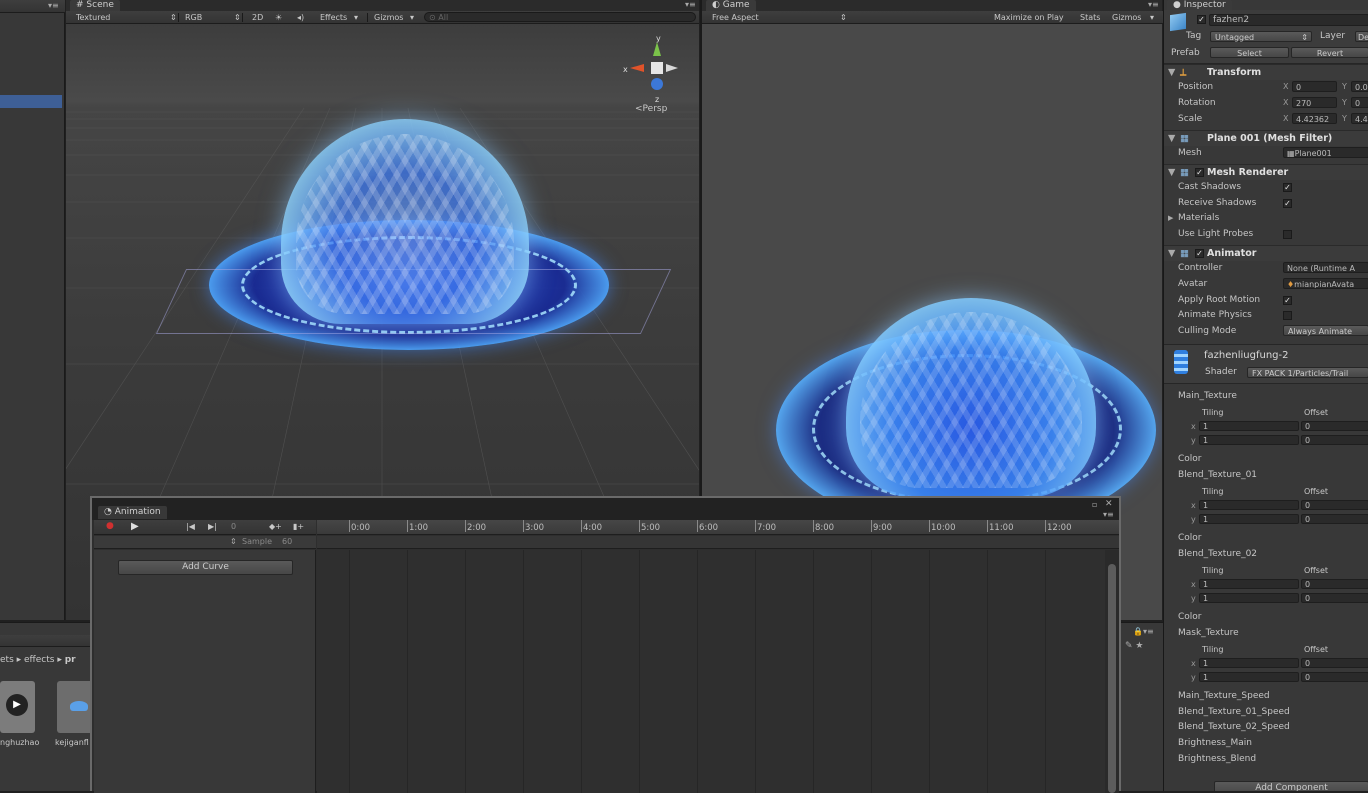 The height and width of the screenshot is (793, 1368). I want to click on shader-dropdown: FX PACK 1/Particles/Trail, so click(1307, 372).